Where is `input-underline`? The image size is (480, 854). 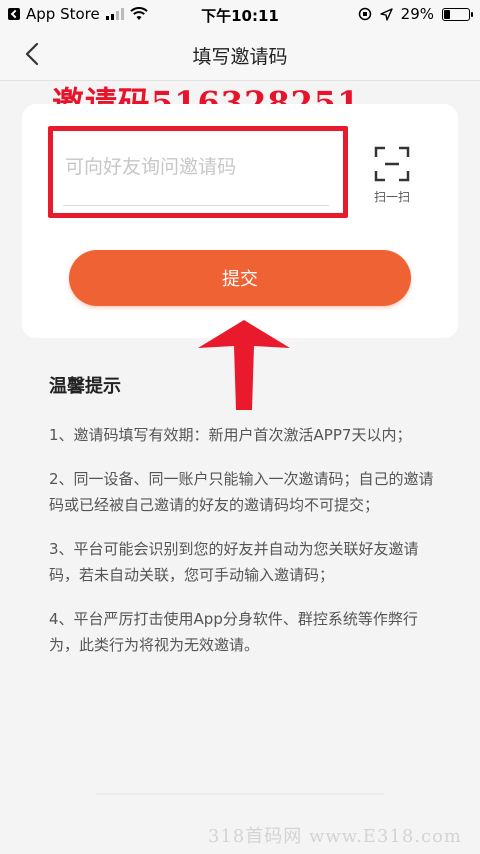 input-underline is located at coordinates (196, 205).